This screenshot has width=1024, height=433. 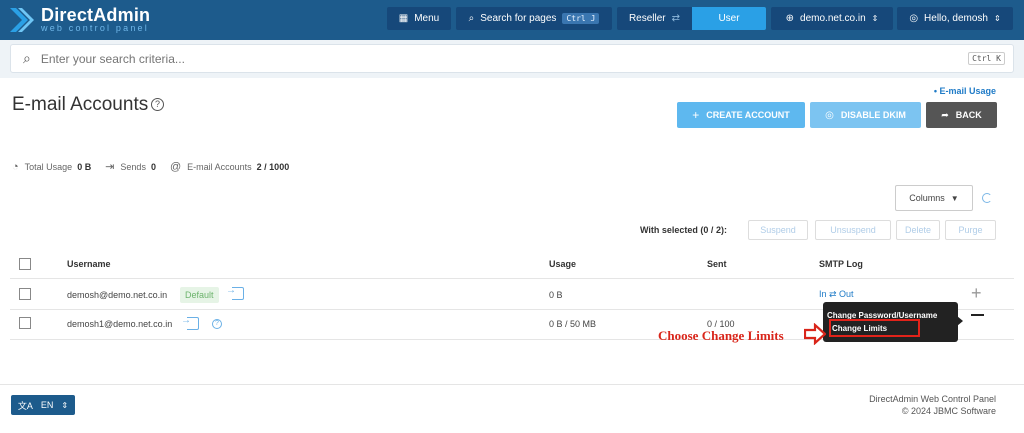 What do you see at coordinates (219, 166) in the screenshot?
I see `email-accounts-label: E-mail Accounts` at bounding box center [219, 166].